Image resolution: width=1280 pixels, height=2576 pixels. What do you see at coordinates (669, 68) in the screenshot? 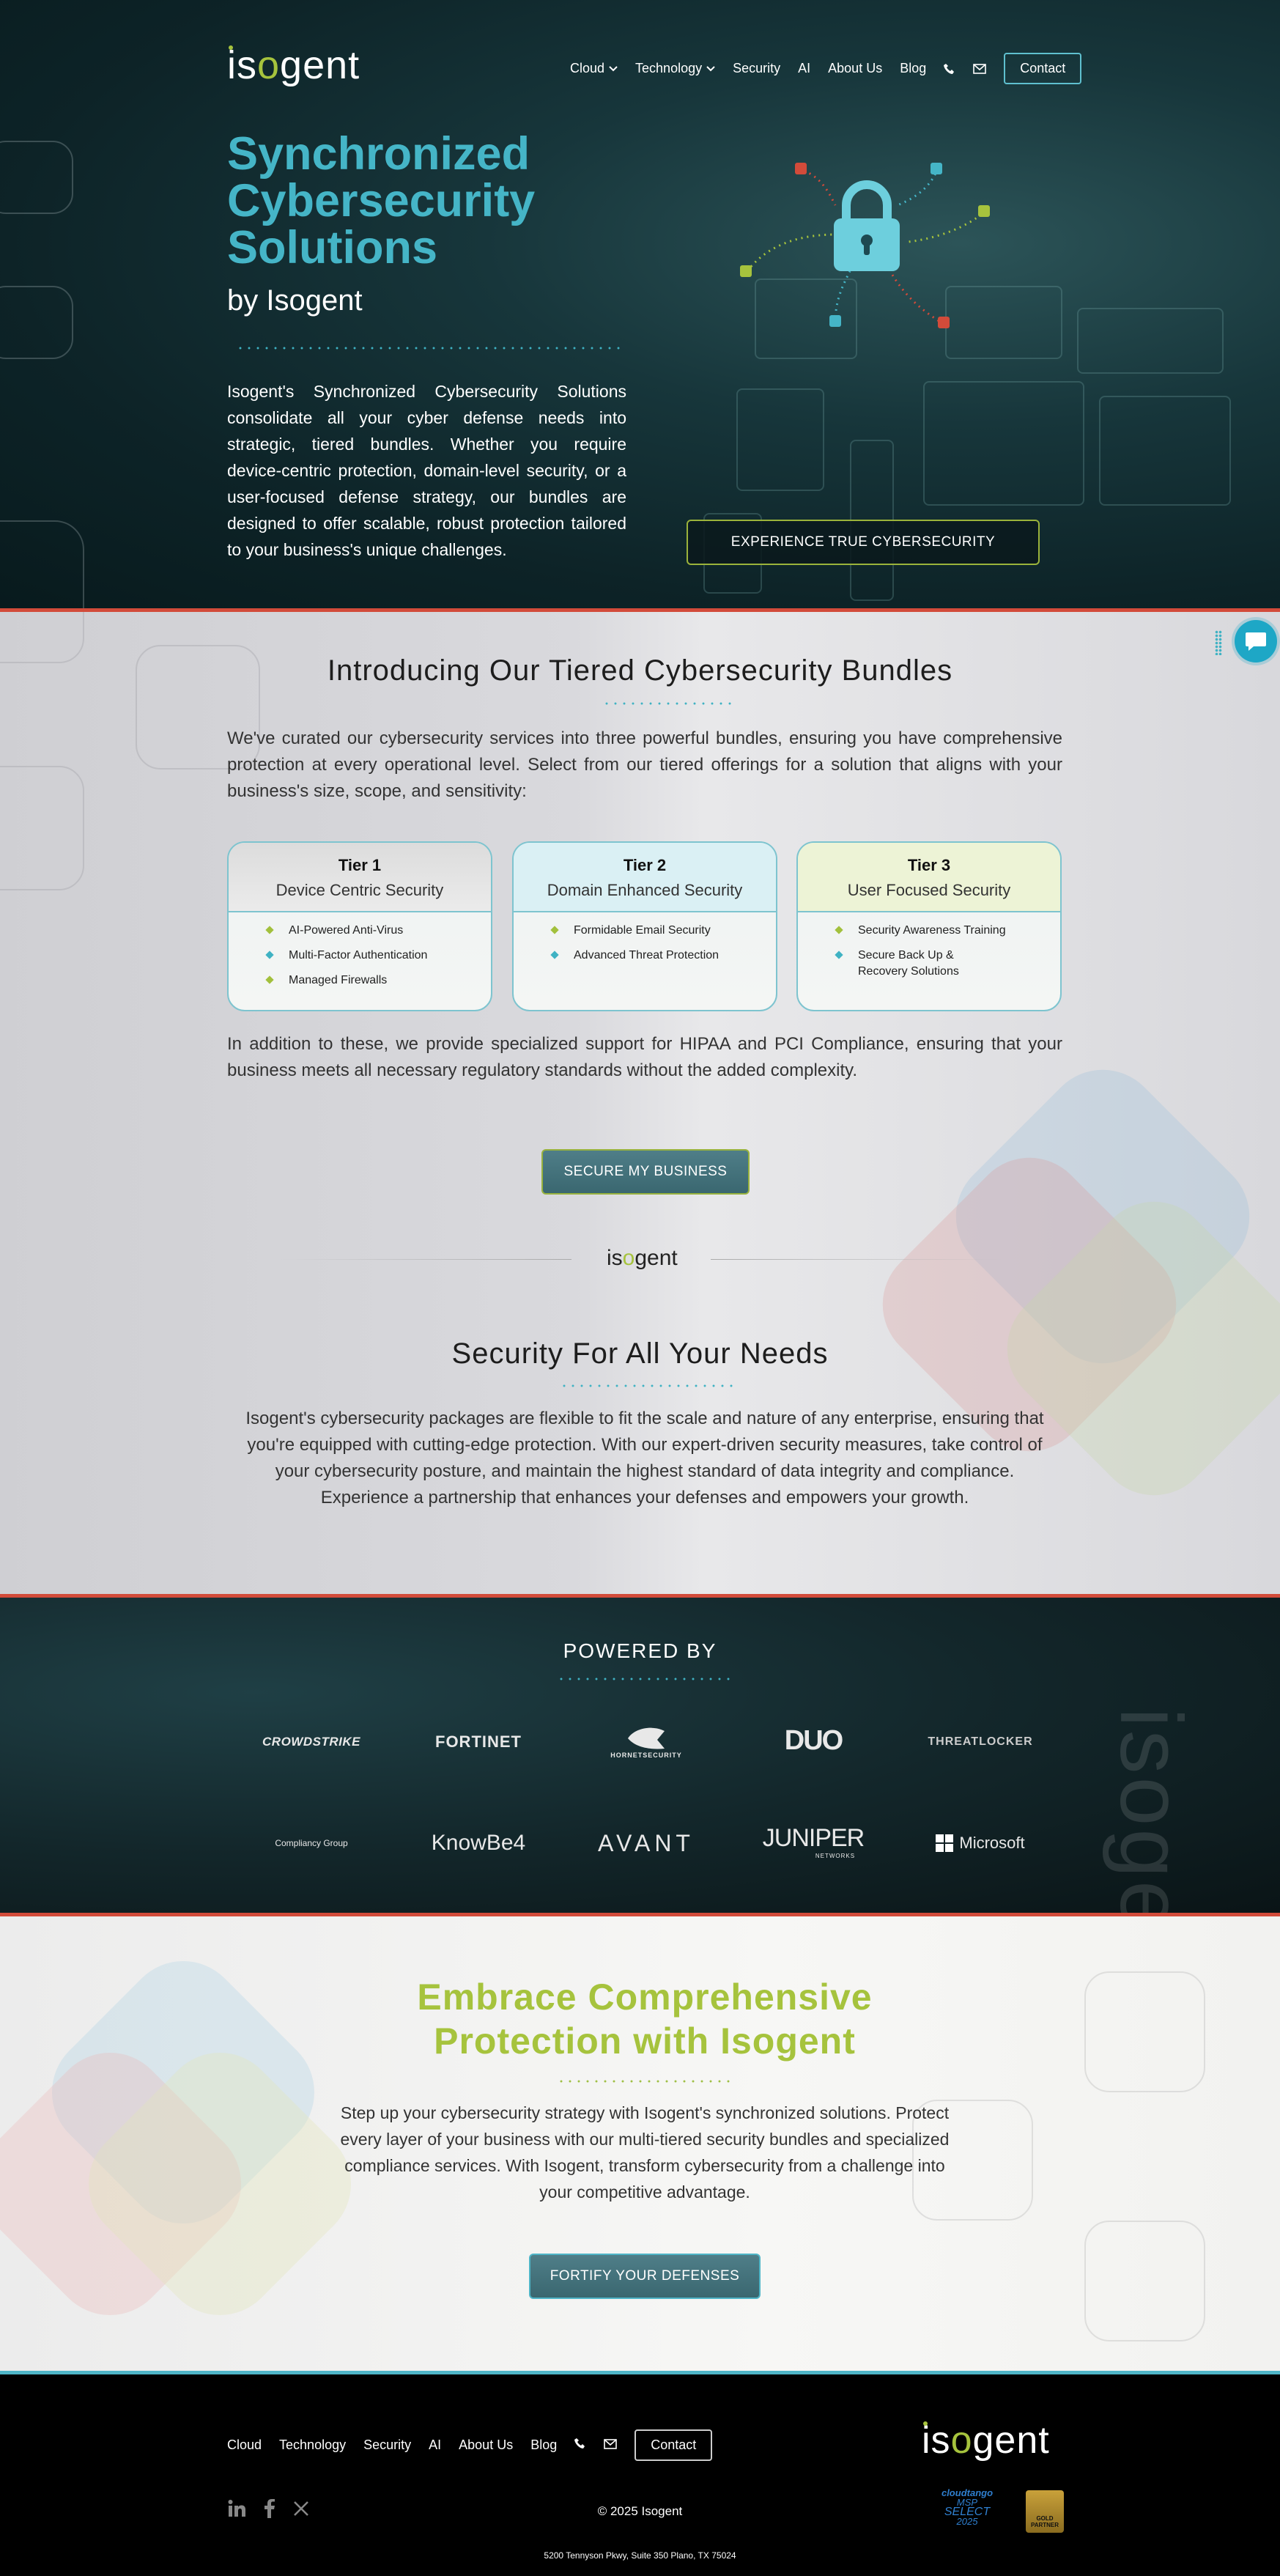
I see `nav-label: Technology` at bounding box center [669, 68].